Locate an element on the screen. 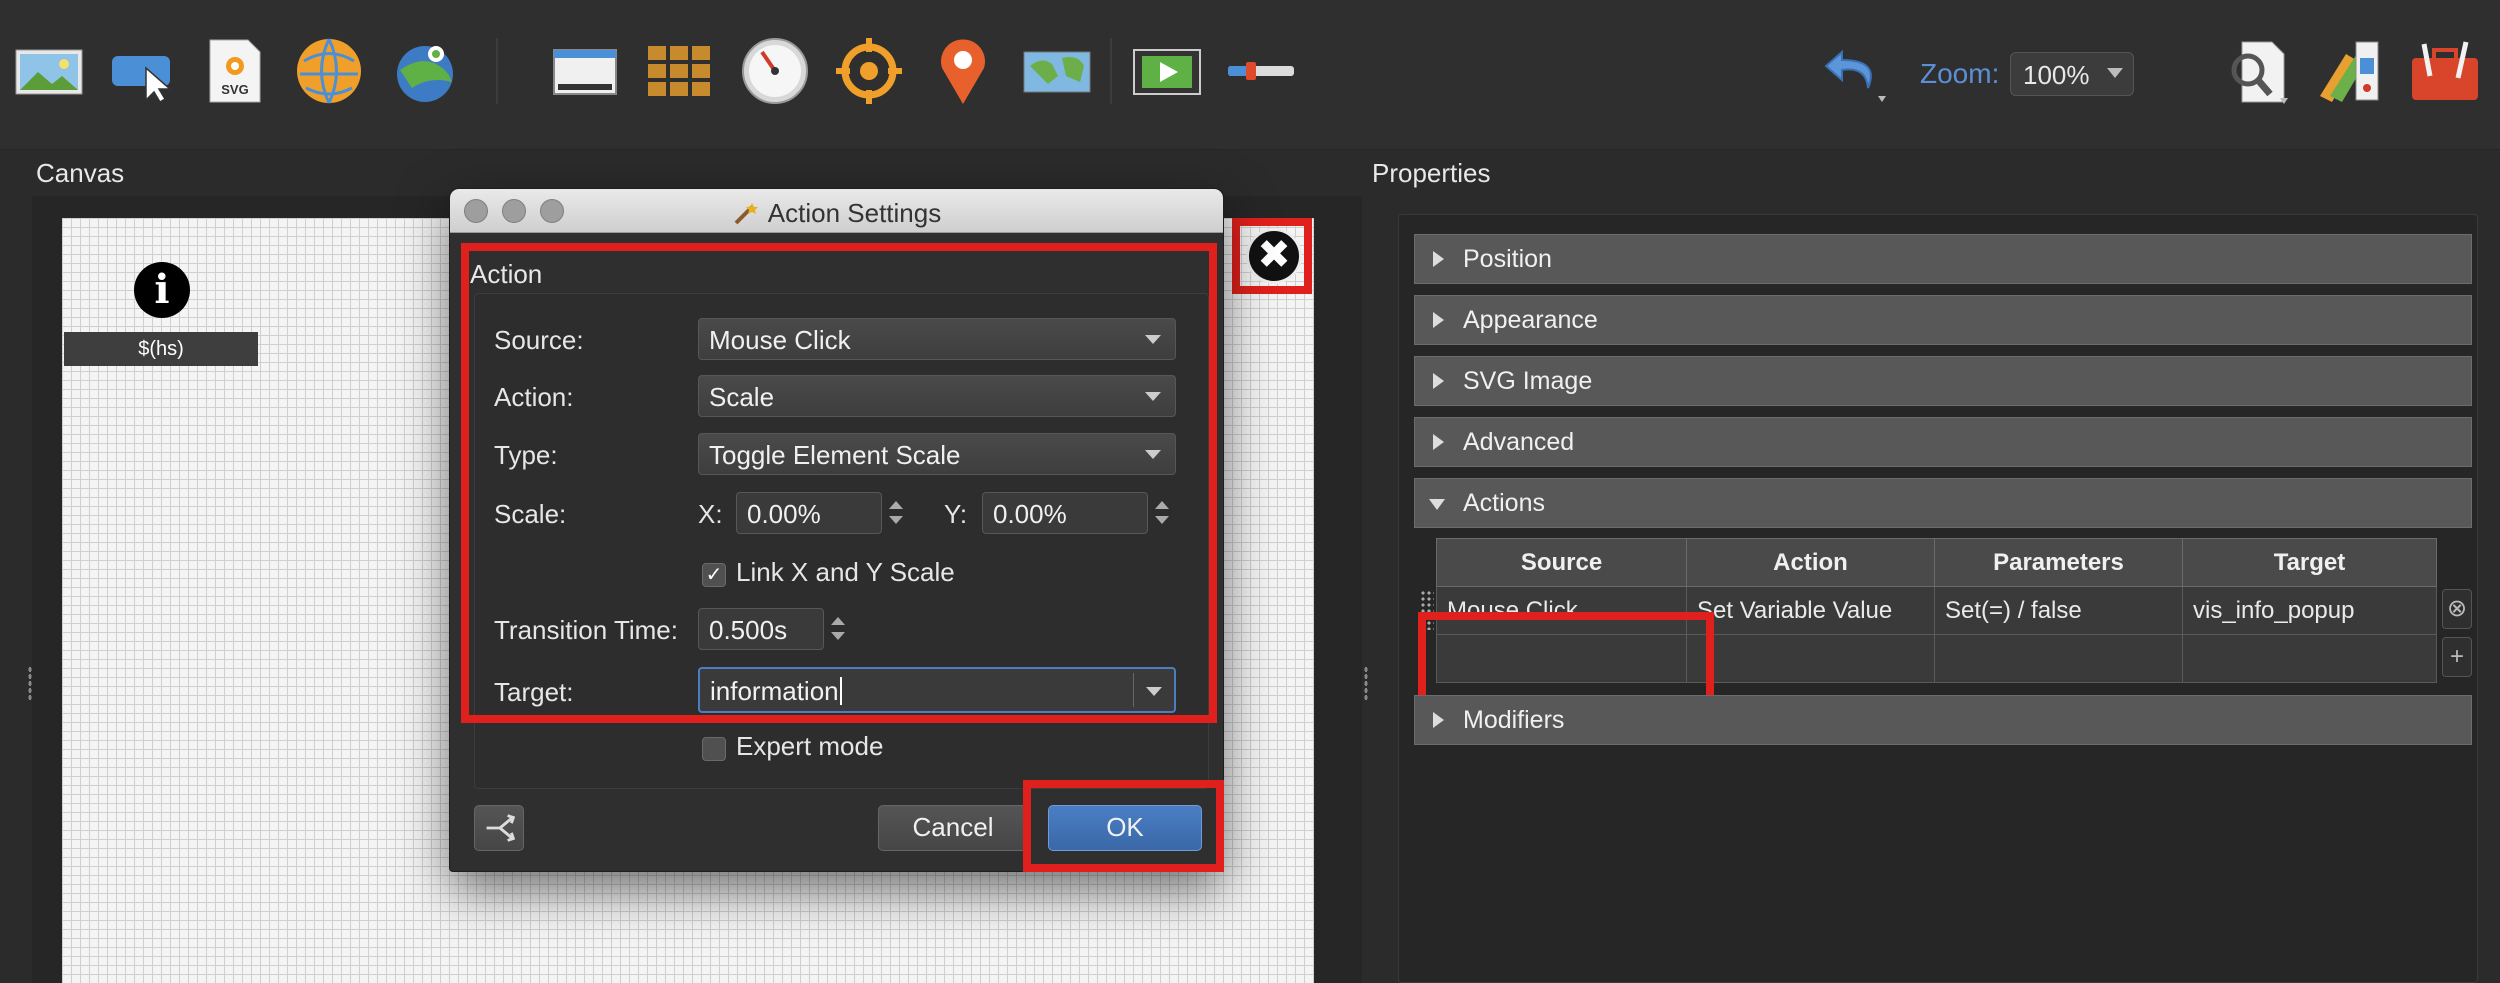  theme-icon is located at coordinates (2351, 71).